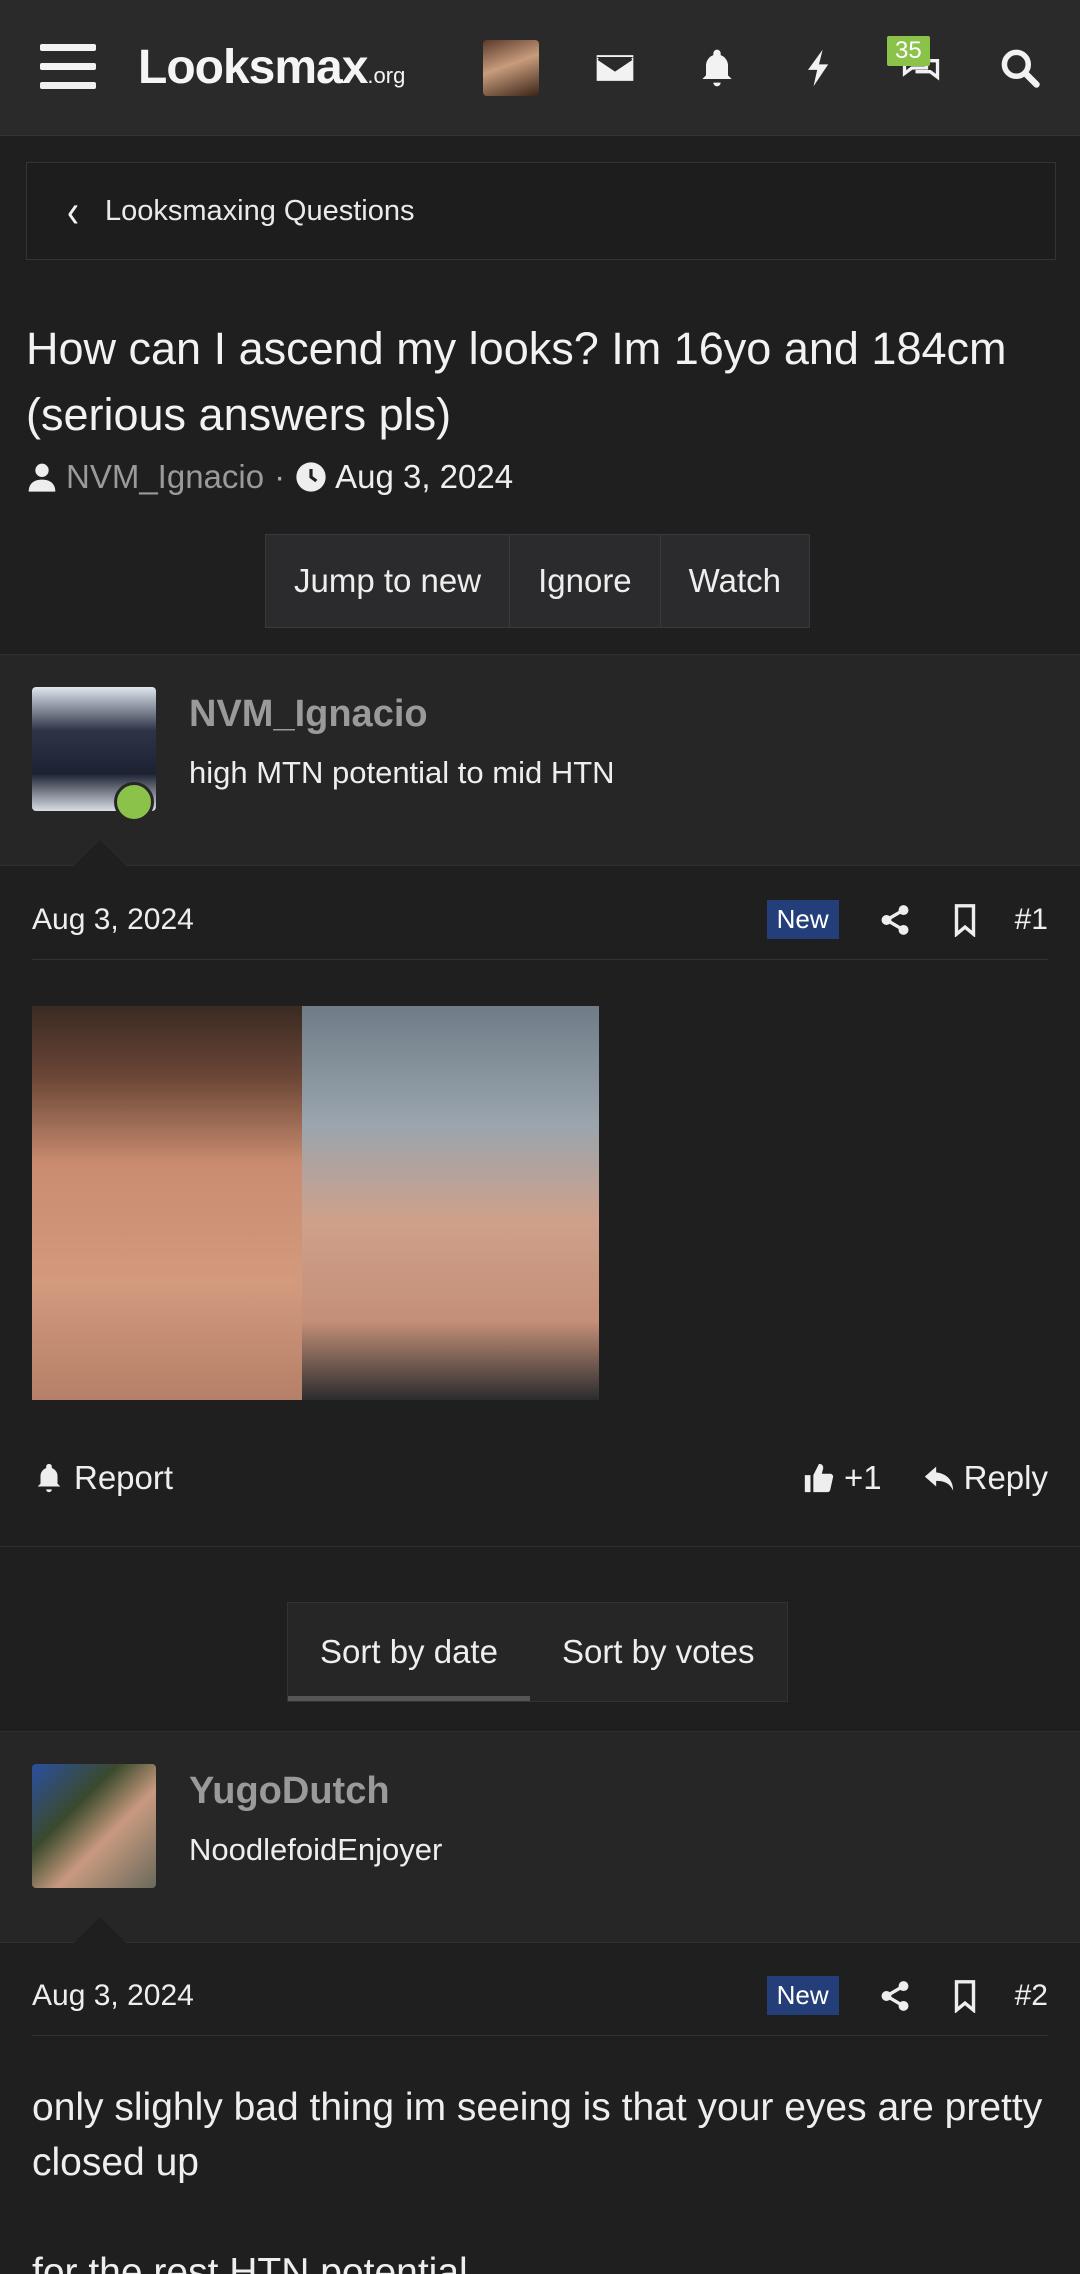 Image resolution: width=1080 pixels, height=2274 pixels. What do you see at coordinates (271, 67) in the screenshot?
I see `site-logo: Looksmax.org` at bounding box center [271, 67].